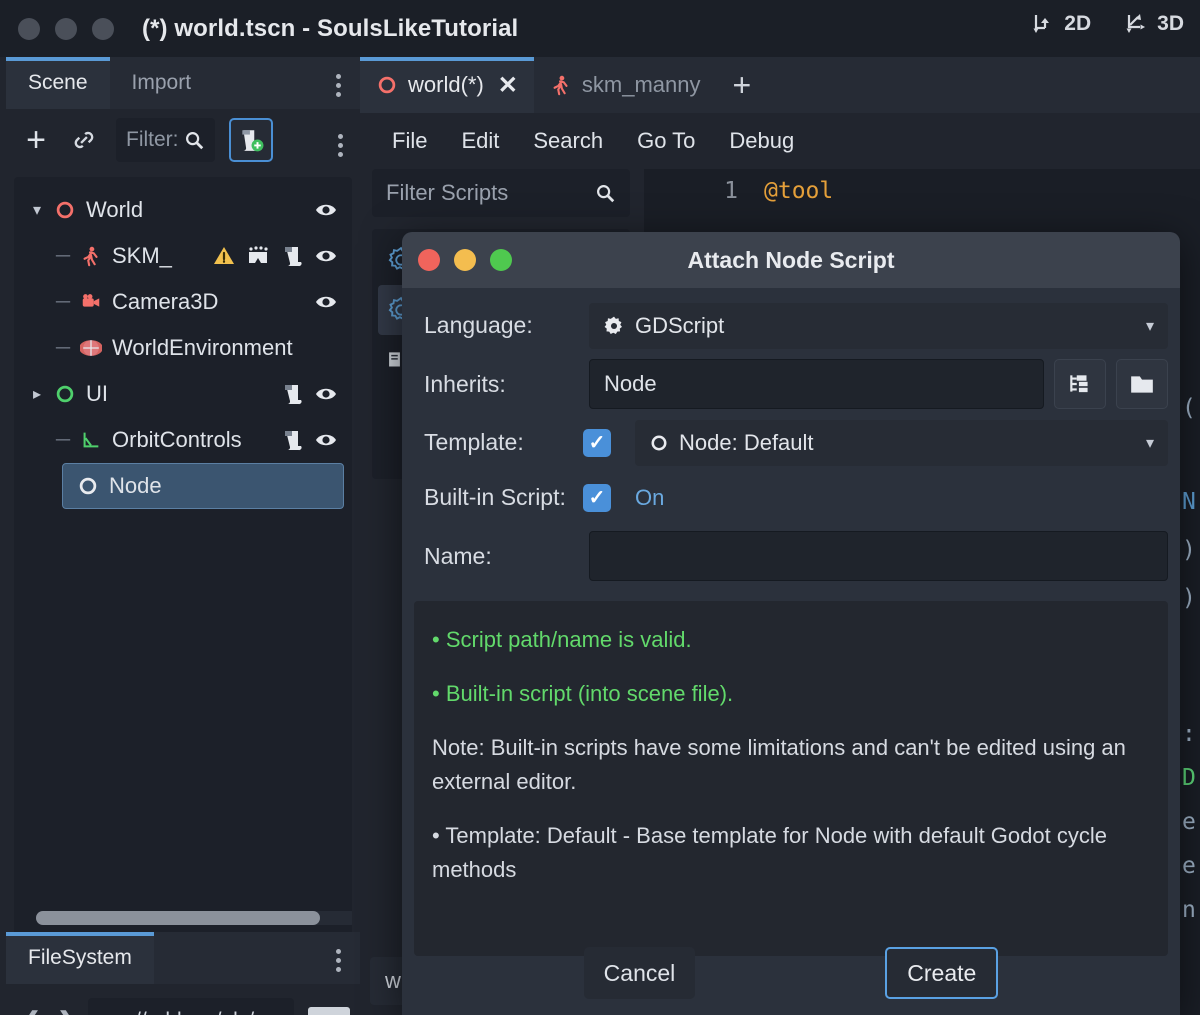 This screenshot has width=1200, height=1015. What do you see at coordinates (480, 141) in the screenshot?
I see `menu-edit: Edit` at bounding box center [480, 141].